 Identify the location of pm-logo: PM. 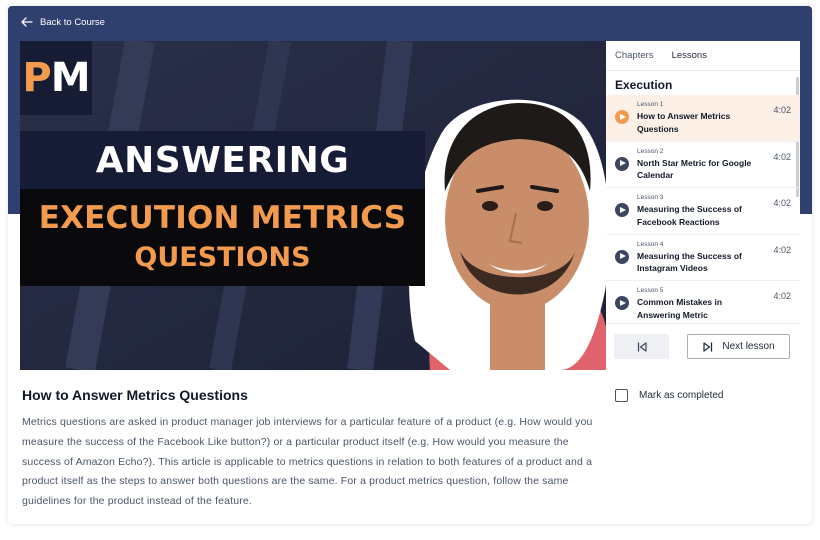
(56, 78).